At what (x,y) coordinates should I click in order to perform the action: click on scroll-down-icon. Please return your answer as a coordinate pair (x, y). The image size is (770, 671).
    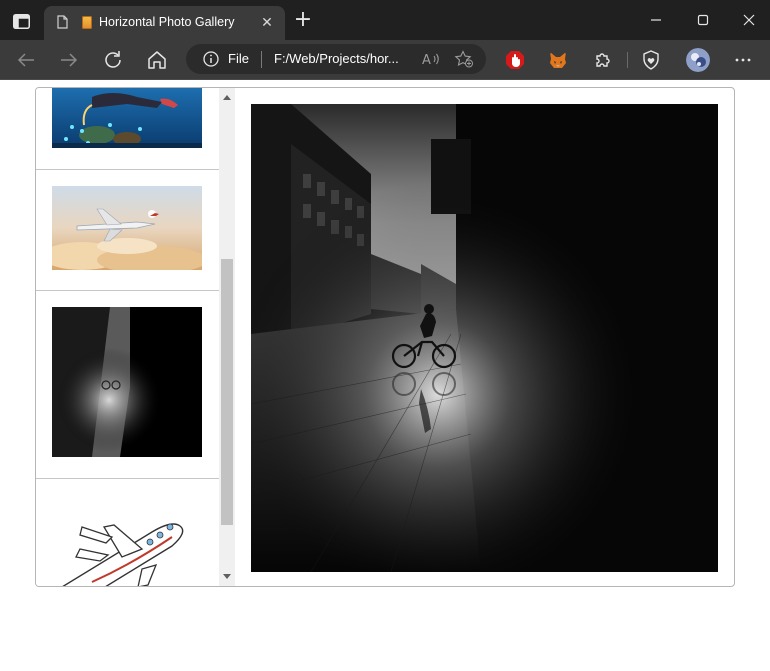
    Looking at the image, I should click on (227, 576).